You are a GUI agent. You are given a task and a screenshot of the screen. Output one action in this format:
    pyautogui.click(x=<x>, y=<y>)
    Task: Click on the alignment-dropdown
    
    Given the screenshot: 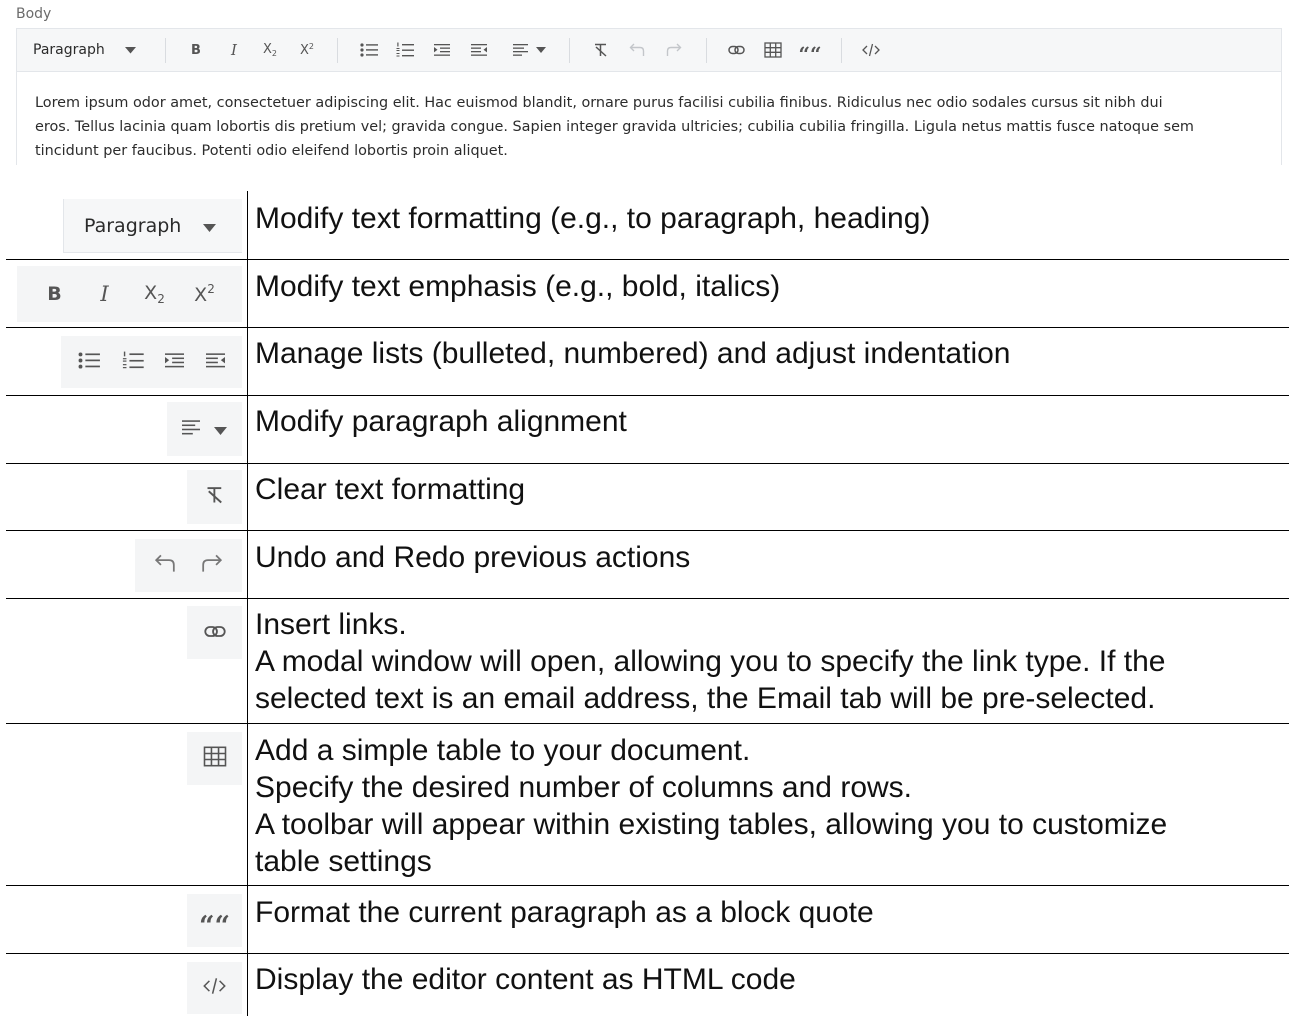 What is the action you would take?
    pyautogui.click(x=529, y=50)
    